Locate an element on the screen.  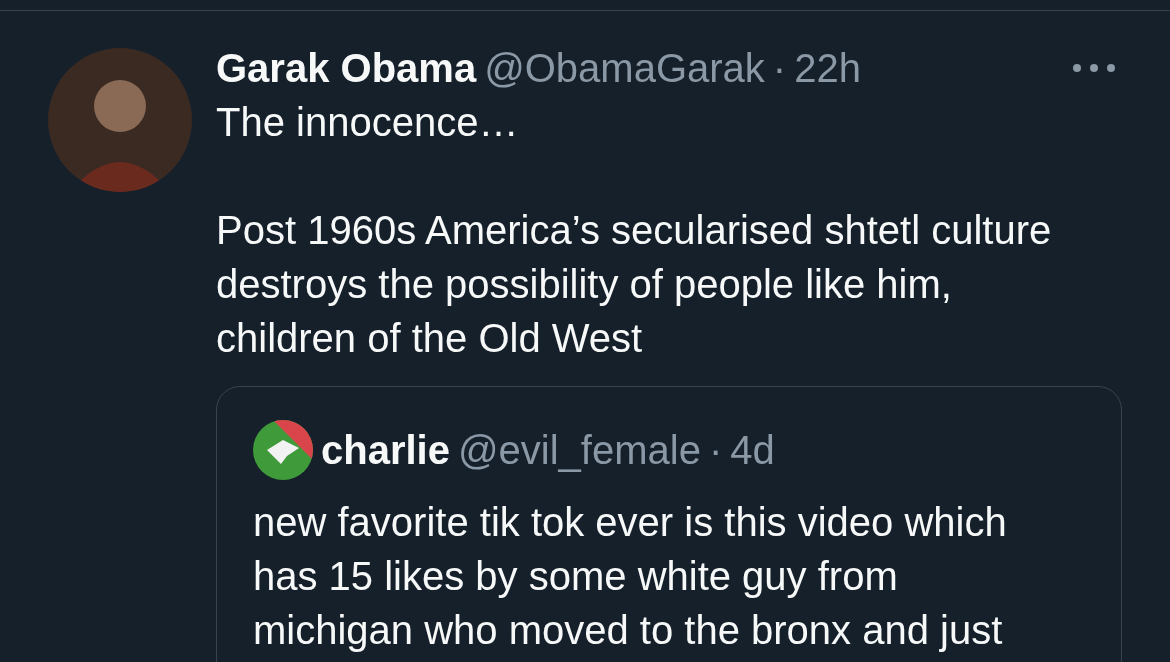
author-name: charlie is located at coordinates (385, 450).